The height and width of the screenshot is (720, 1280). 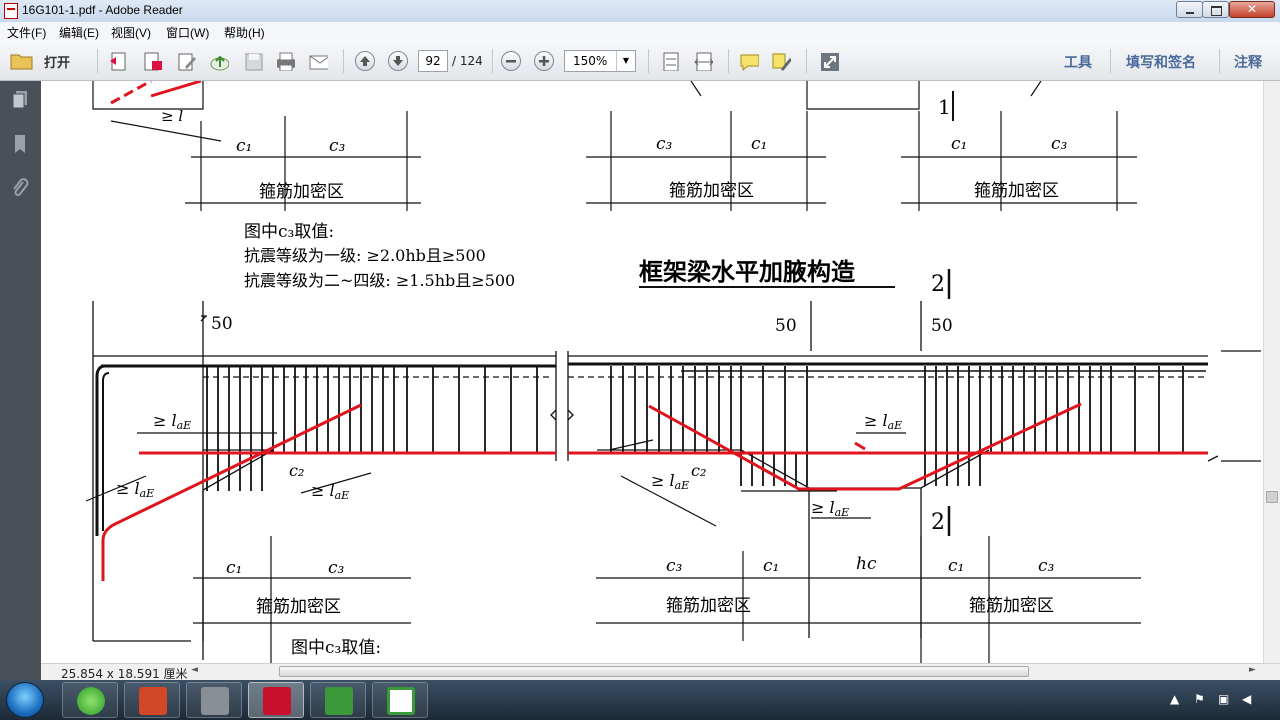 I want to click on section-mark-1: 1, so click(x=944, y=107).